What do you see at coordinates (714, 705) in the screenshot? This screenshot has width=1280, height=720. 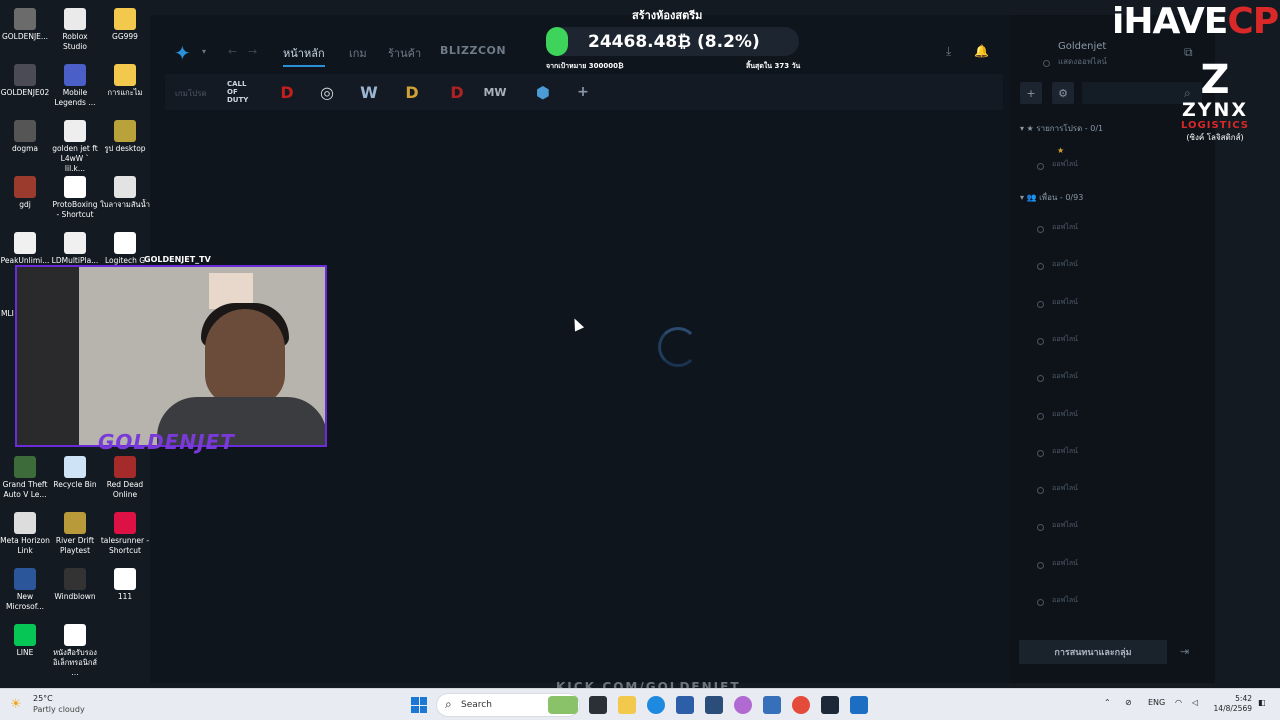 I see `store-icon` at bounding box center [714, 705].